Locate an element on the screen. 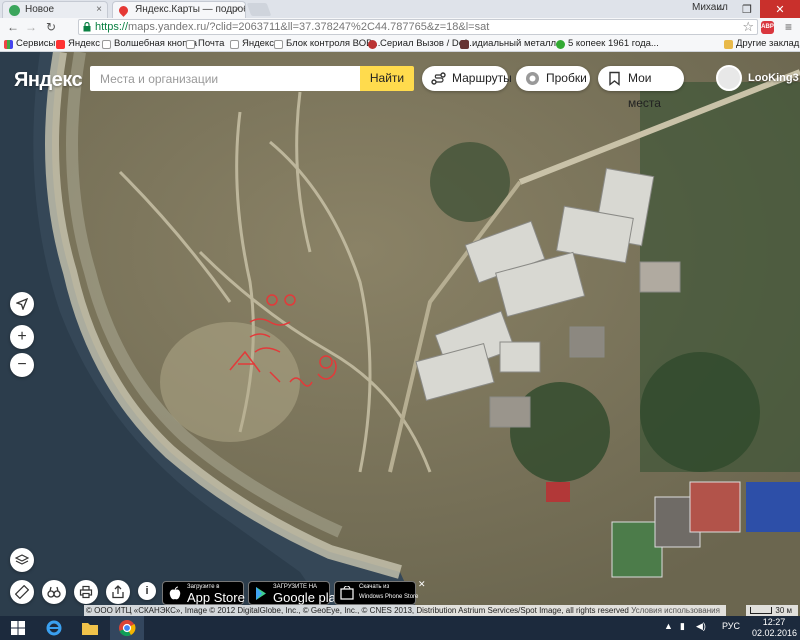 The height and width of the screenshot is (640, 800). minimize-icon: – is located at coordinates (721, 9).